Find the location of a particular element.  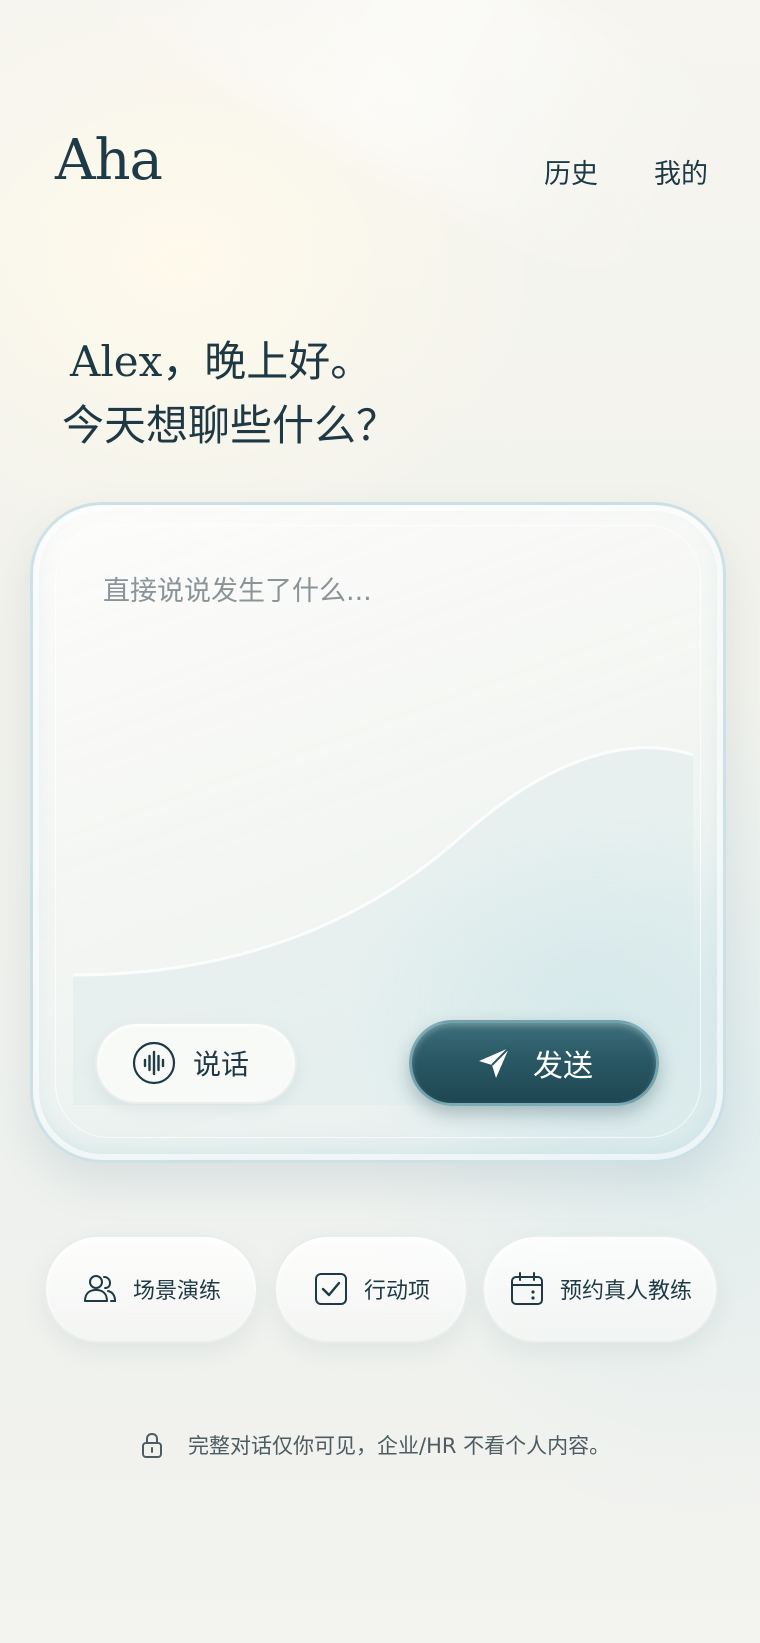

top-nav: 历史 我的 is located at coordinates (626, 171).